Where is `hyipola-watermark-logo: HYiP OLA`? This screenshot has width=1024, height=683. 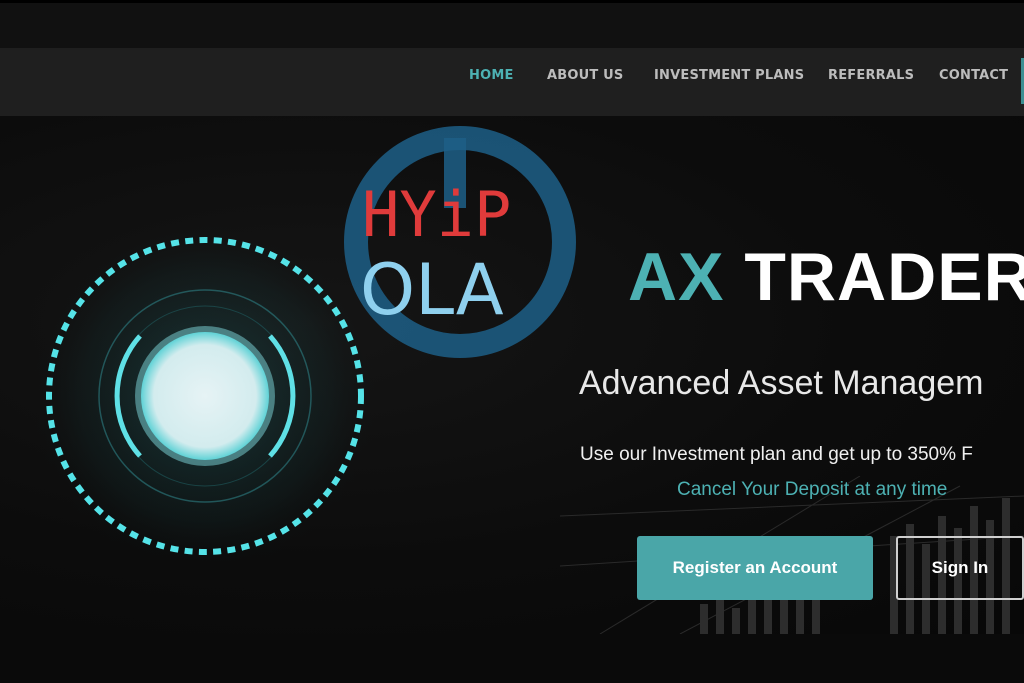 hyipola-watermark-logo: HYiP OLA is located at coordinates (460, 242).